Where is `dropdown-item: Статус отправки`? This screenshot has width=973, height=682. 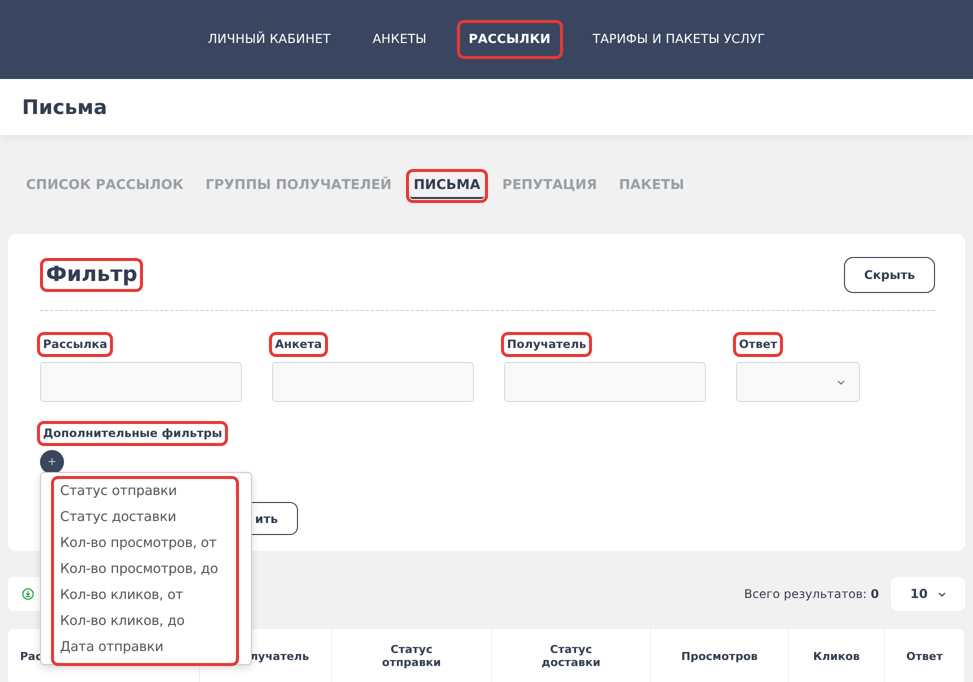 dropdown-item: Статус отправки is located at coordinates (147, 493).